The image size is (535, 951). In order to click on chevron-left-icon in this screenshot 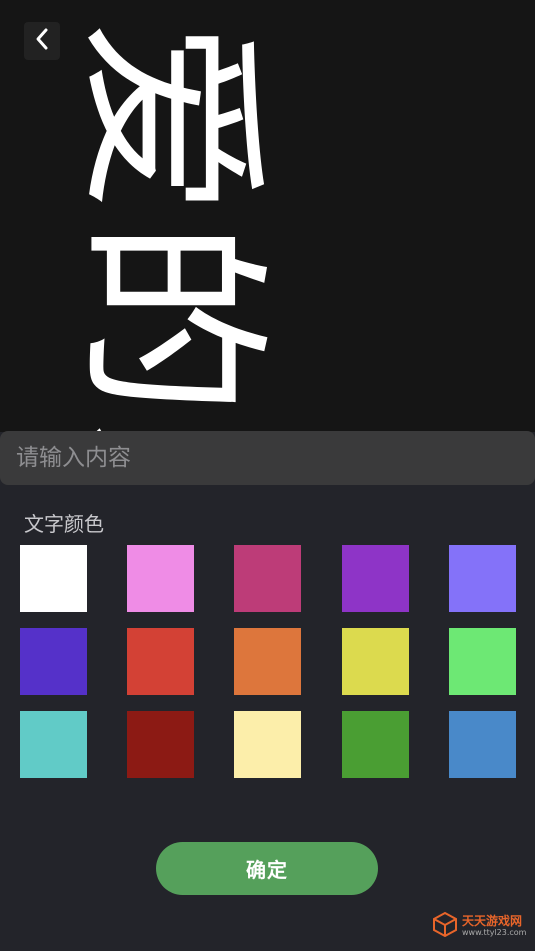, I will do `click(42, 41)`.